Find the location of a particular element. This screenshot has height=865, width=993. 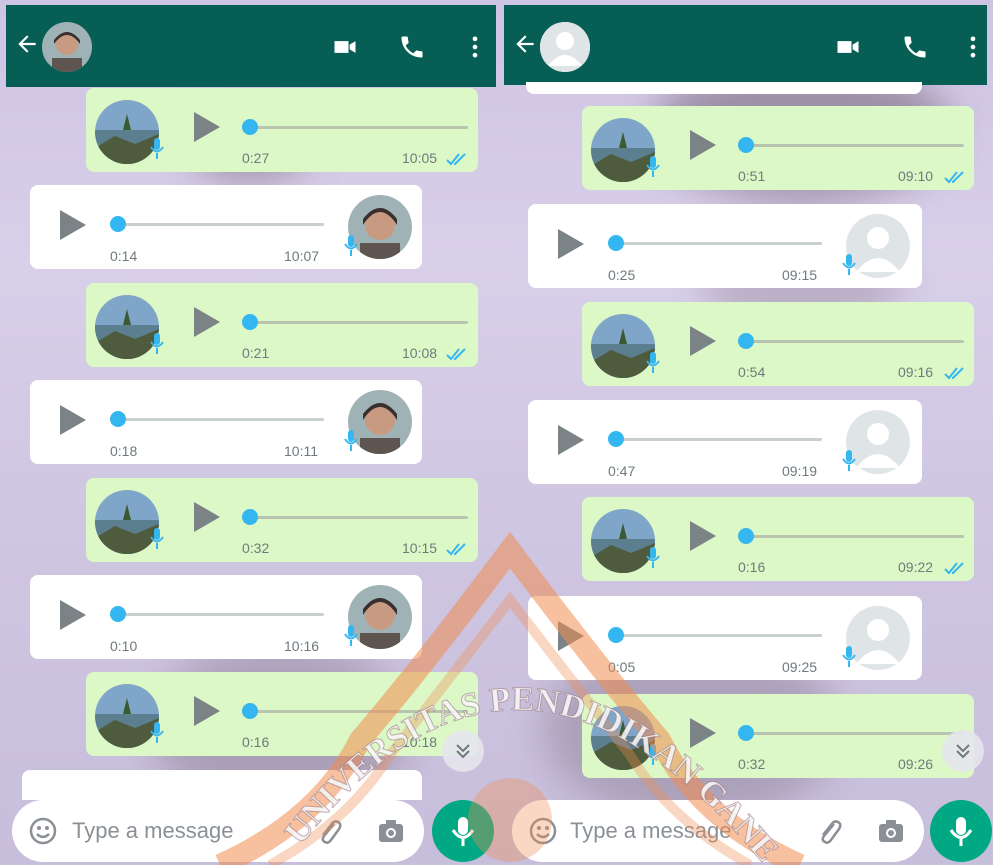

voice-message-outgoing: 0:32 10:15 is located at coordinates (282, 520).